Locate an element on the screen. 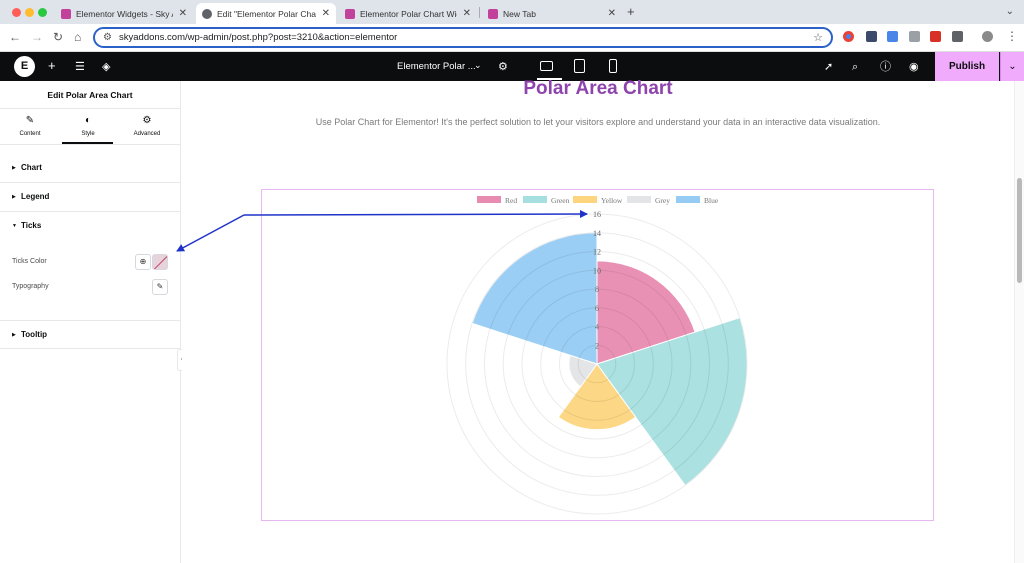 This screenshot has width=1024, height=563. tab-advanced-label: Advanced is located at coordinates (147, 134).